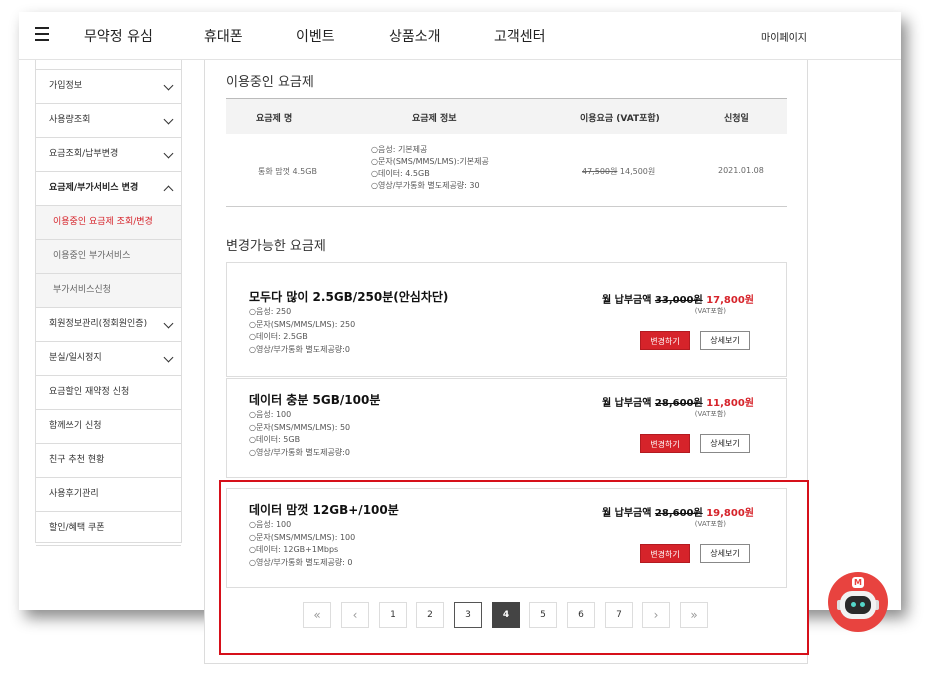  I want to click on sidebar-item-label: 가입정보, so click(66, 86).